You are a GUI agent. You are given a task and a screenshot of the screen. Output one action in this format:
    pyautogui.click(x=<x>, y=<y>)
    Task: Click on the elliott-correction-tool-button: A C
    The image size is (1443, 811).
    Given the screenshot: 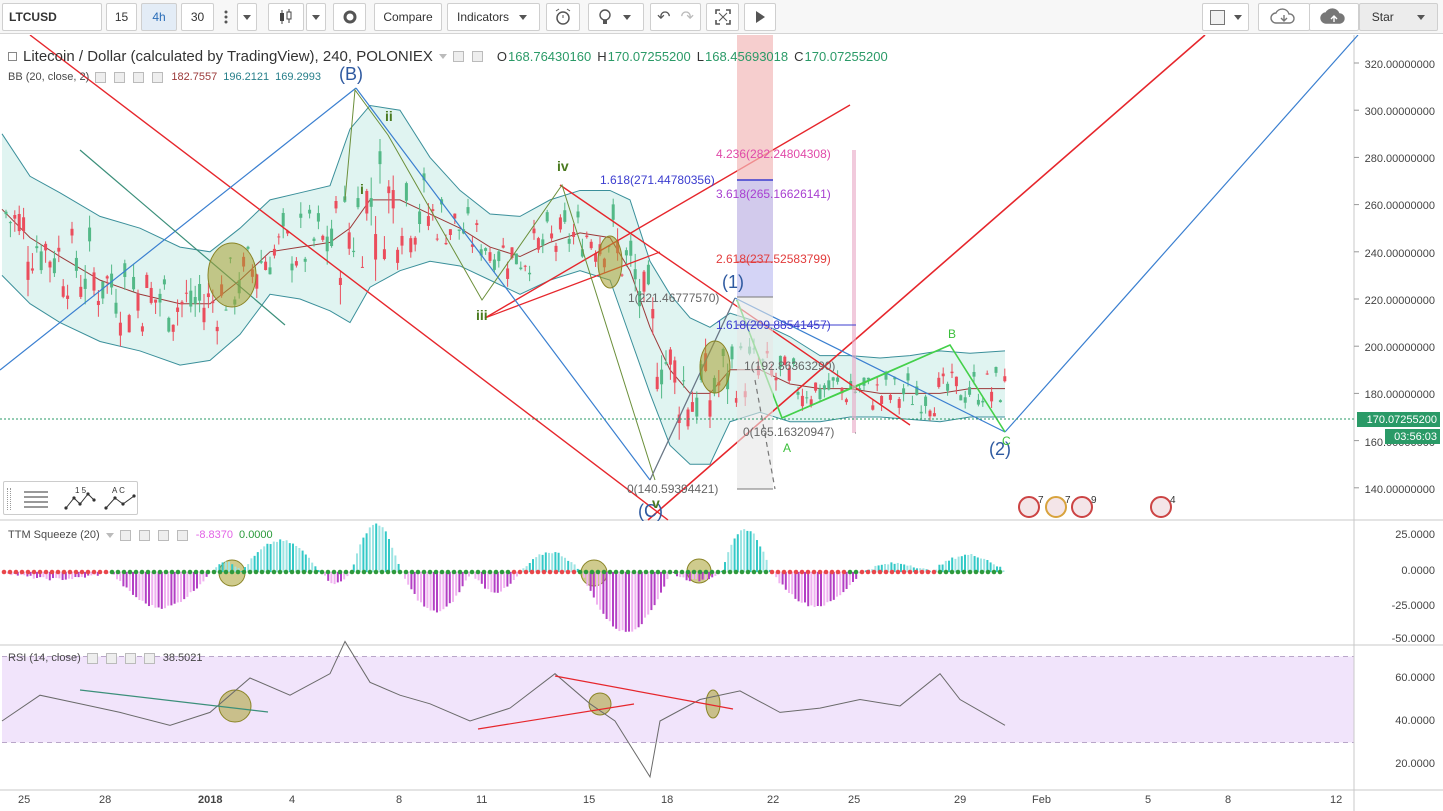 What is the action you would take?
    pyautogui.click(x=120, y=499)
    